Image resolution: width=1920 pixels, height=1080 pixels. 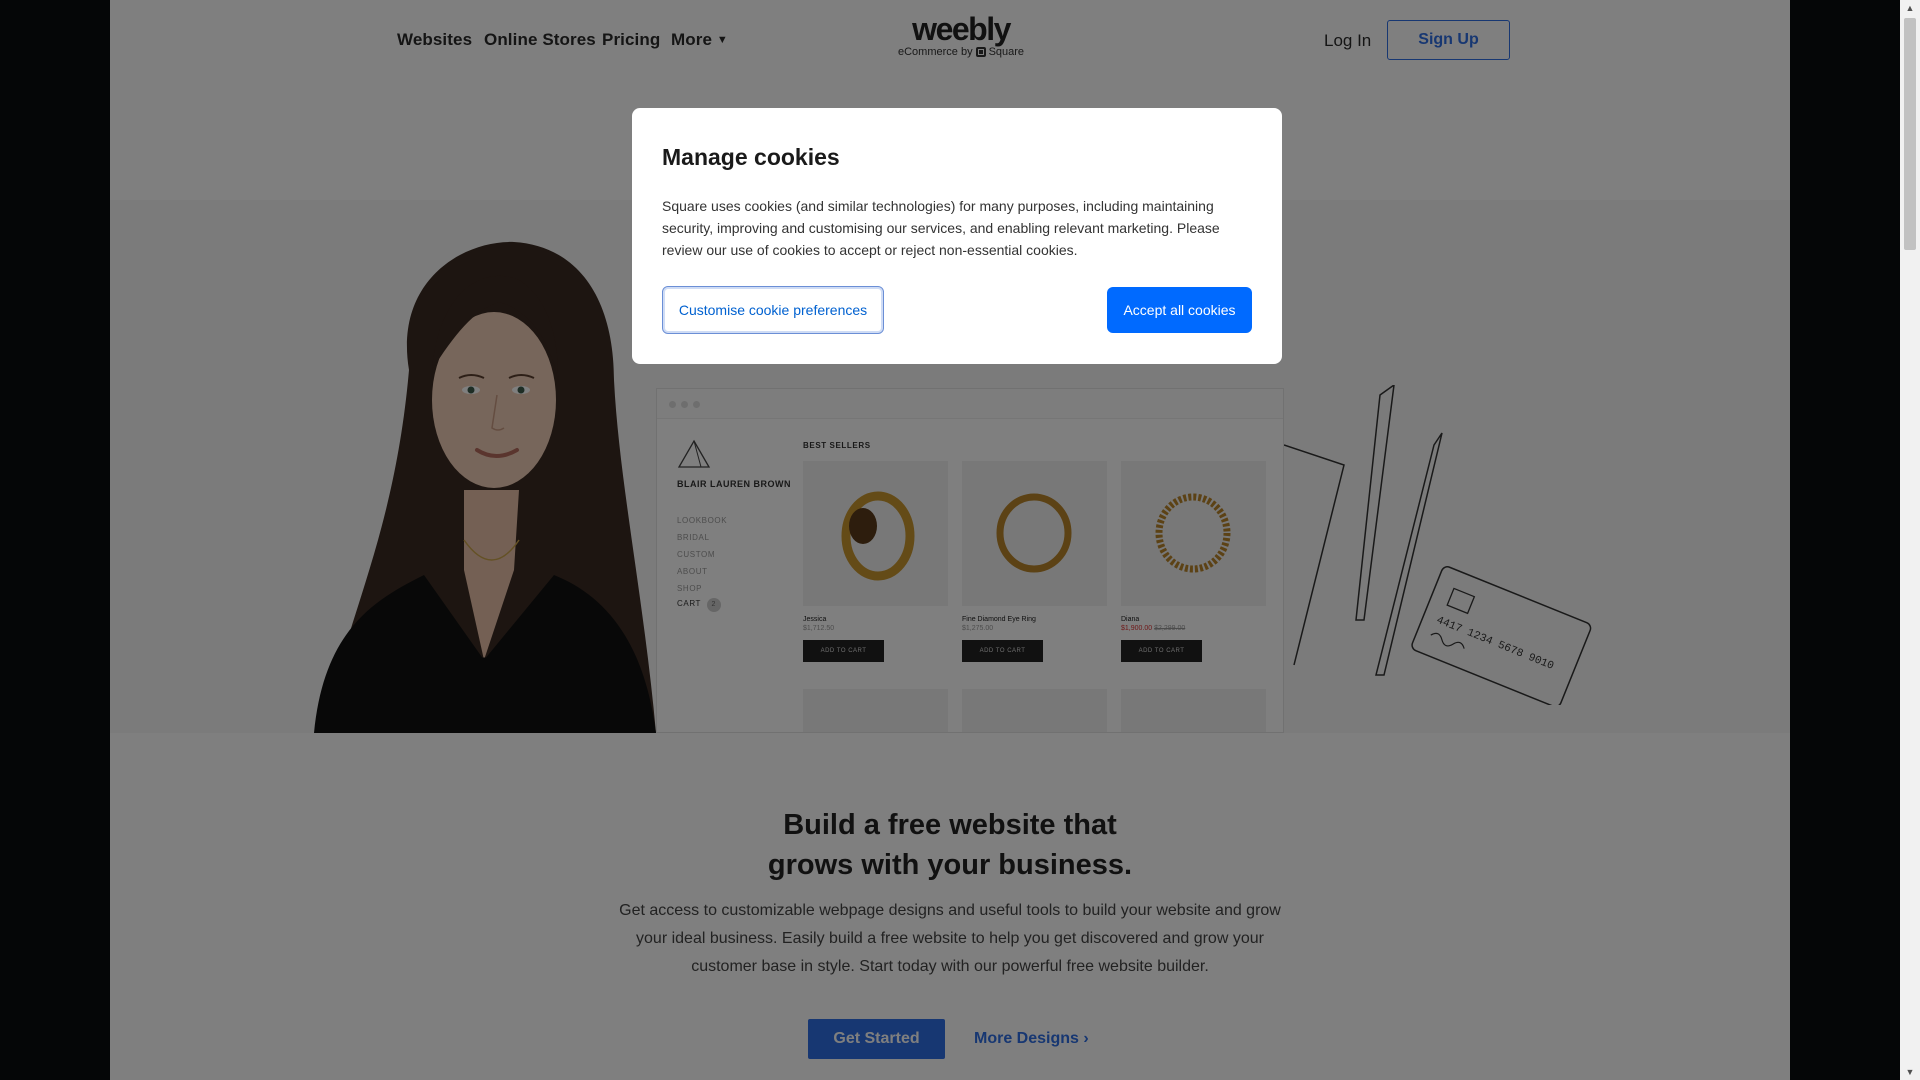 What do you see at coordinates (751, 157) in the screenshot?
I see `cookie-modal-title: Manage cookies` at bounding box center [751, 157].